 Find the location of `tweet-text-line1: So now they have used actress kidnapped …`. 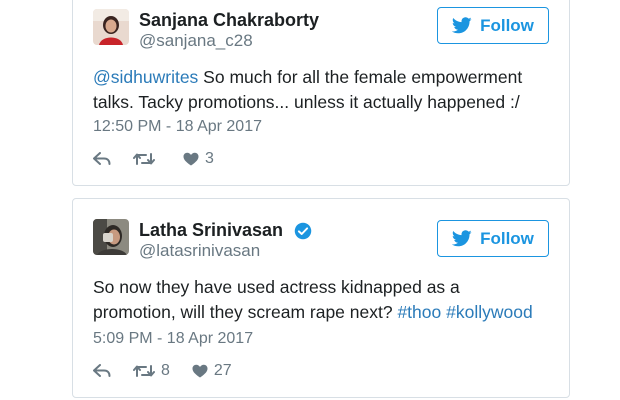

tweet-text-line1: So now they have used actress kidnapped … is located at coordinates (276, 287).